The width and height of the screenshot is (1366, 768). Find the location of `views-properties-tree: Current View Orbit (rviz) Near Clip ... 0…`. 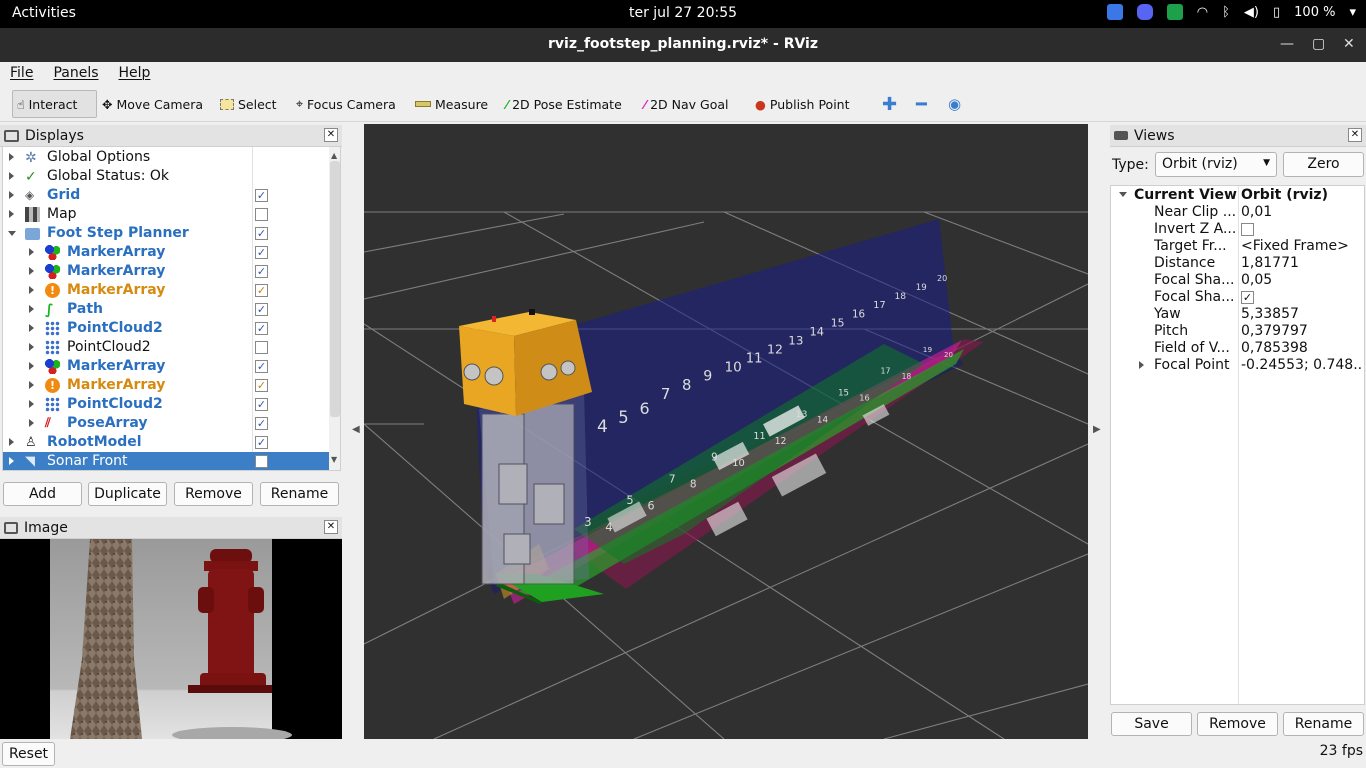

views-properties-tree: Current View Orbit (rviz) Near Clip ... 0… is located at coordinates (1237, 445).